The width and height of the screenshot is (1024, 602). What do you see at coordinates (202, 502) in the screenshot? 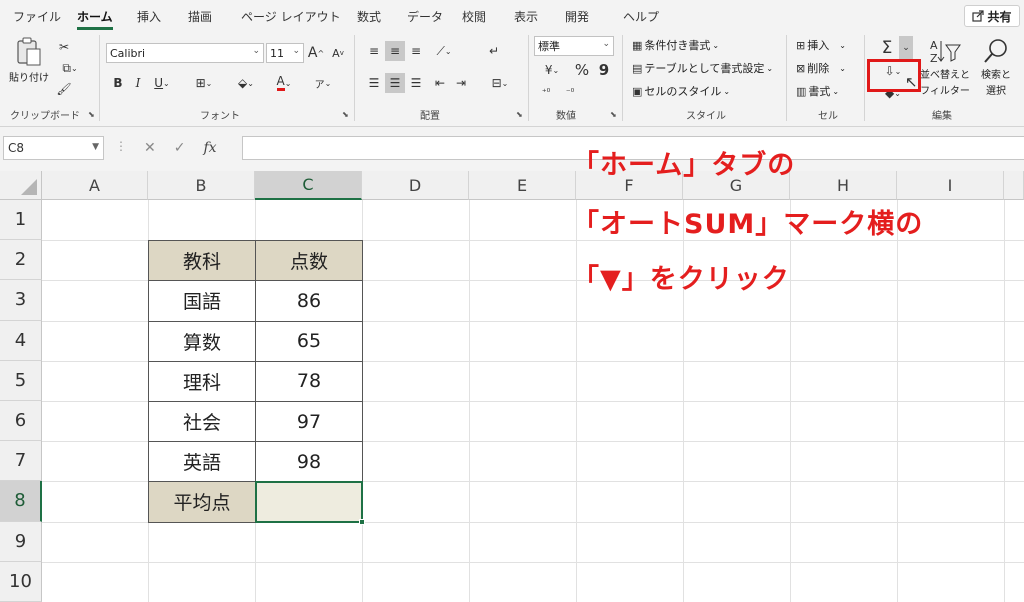
I see `average-label-cell: 平均点` at bounding box center [202, 502].